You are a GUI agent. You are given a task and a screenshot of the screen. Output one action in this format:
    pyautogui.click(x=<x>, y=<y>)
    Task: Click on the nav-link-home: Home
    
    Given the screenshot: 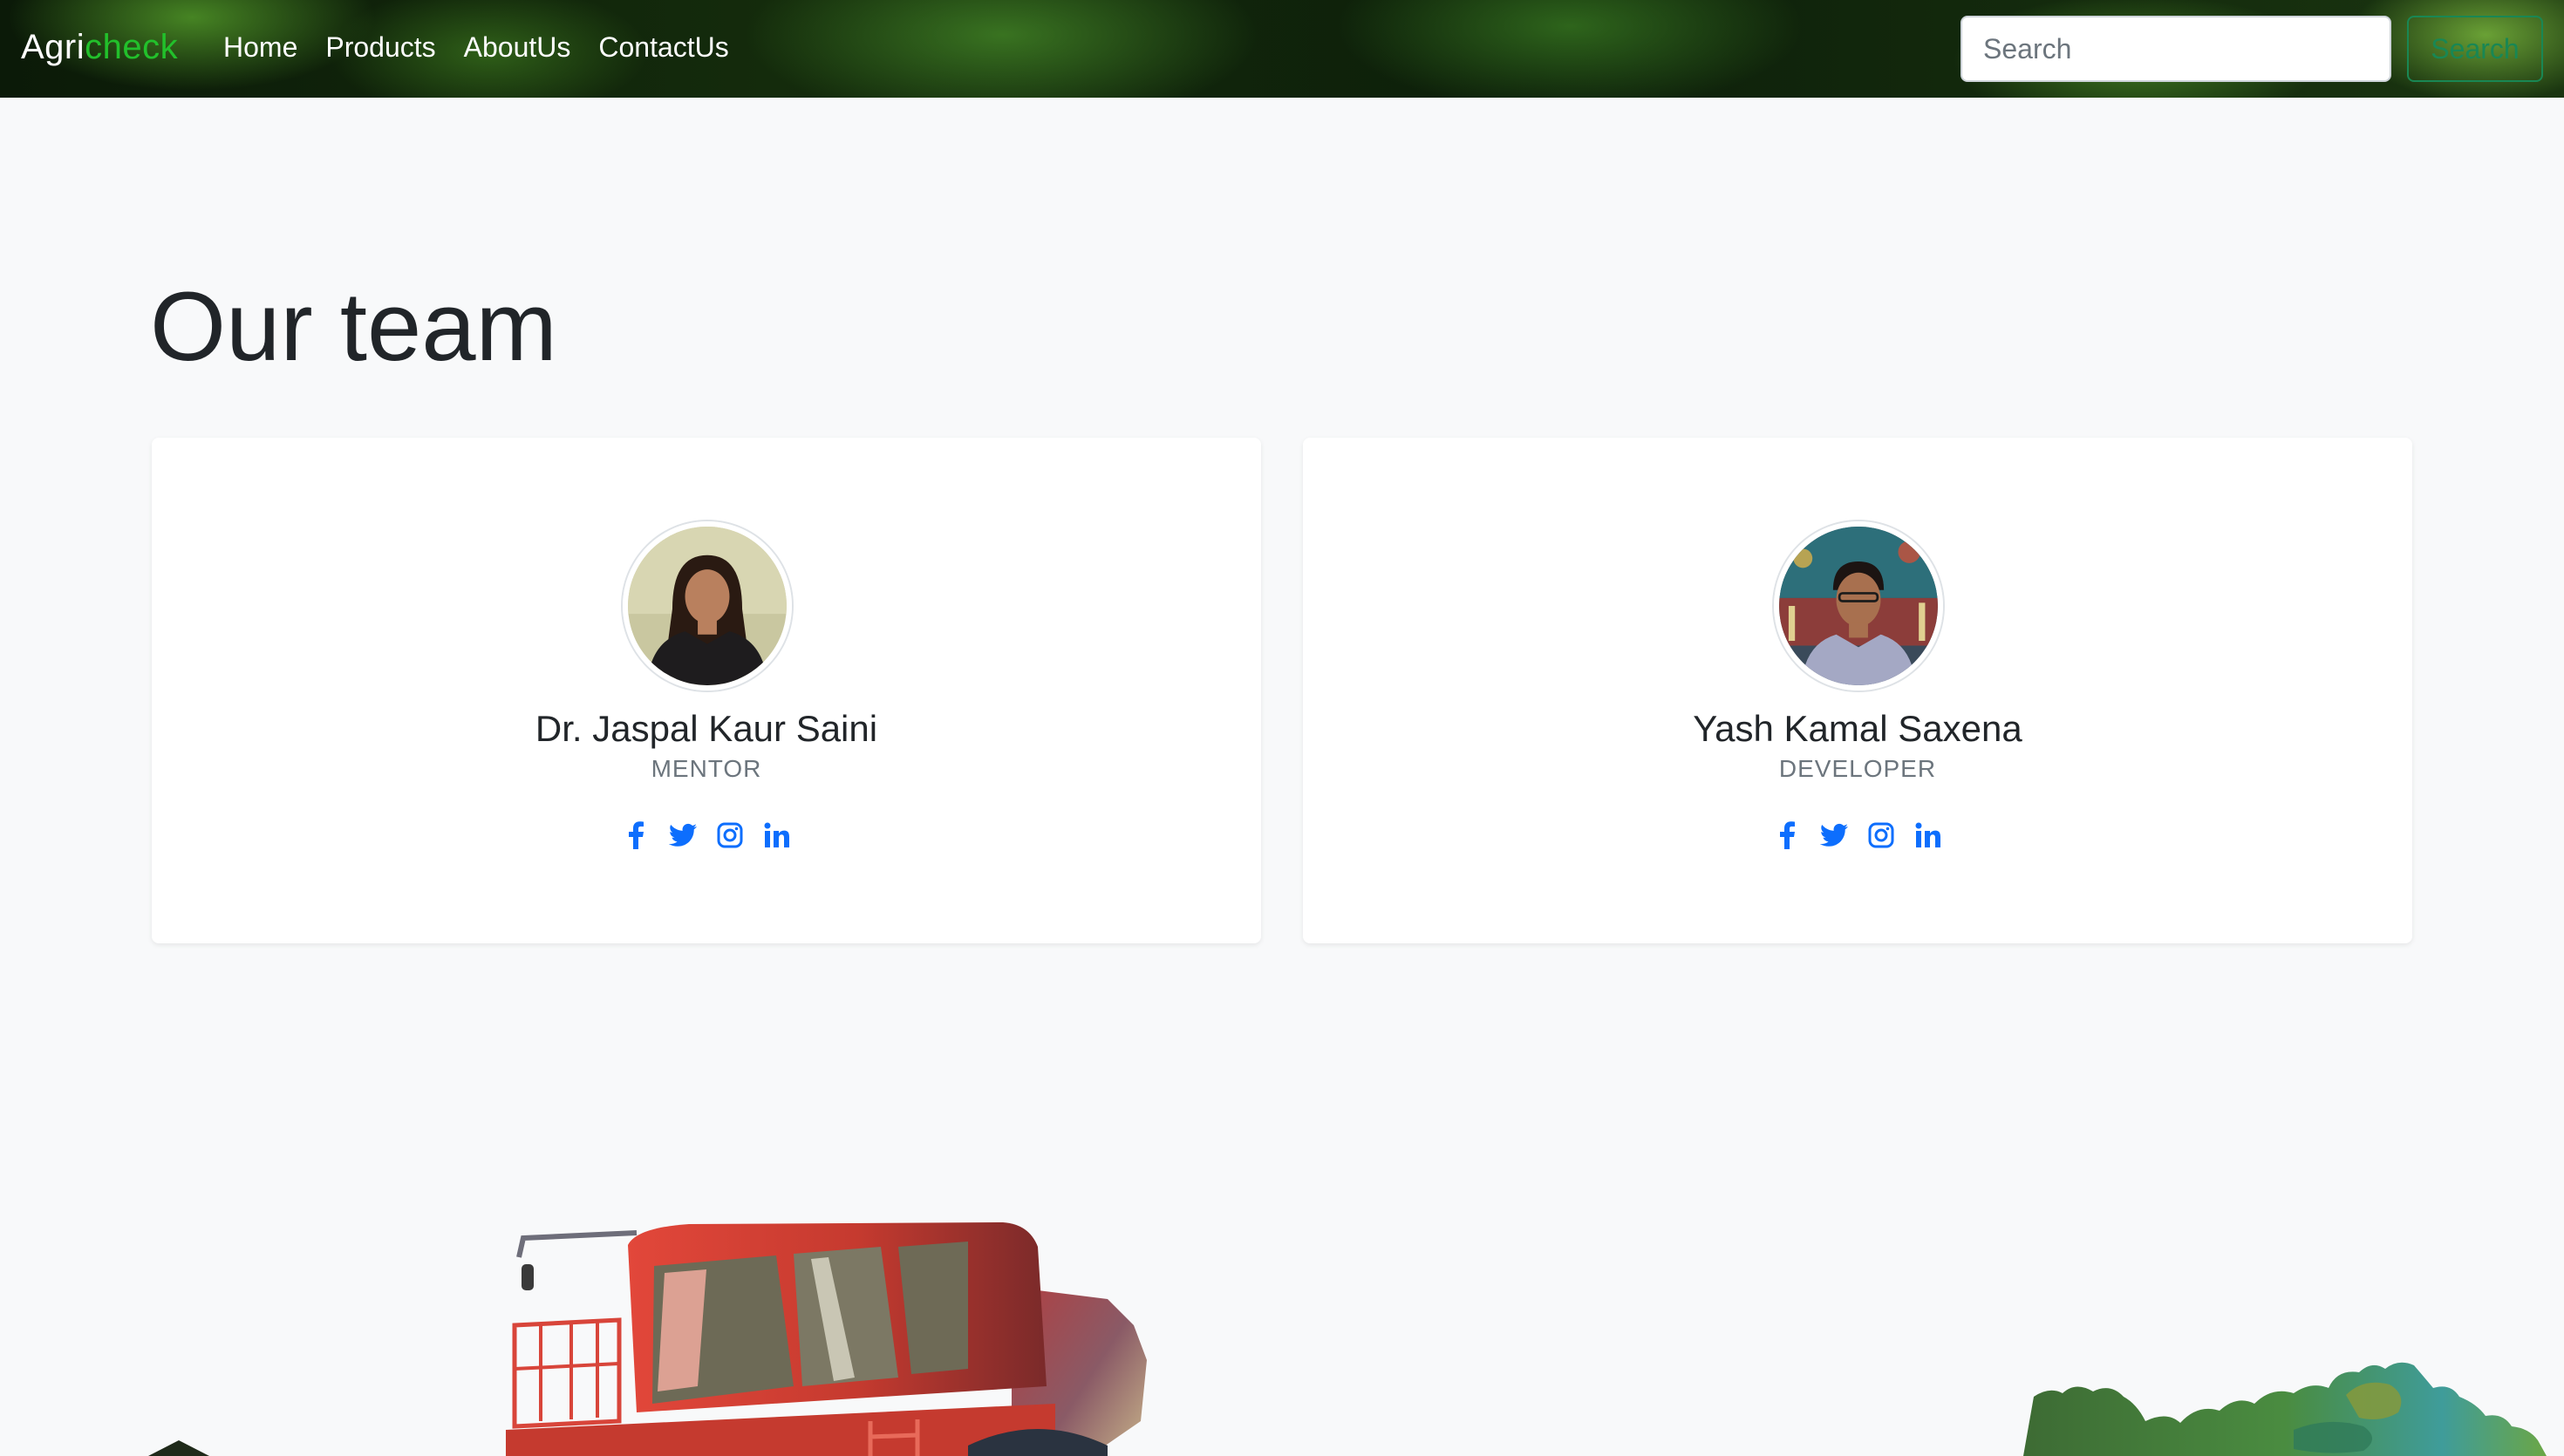 What is the action you would take?
    pyautogui.click(x=260, y=47)
    